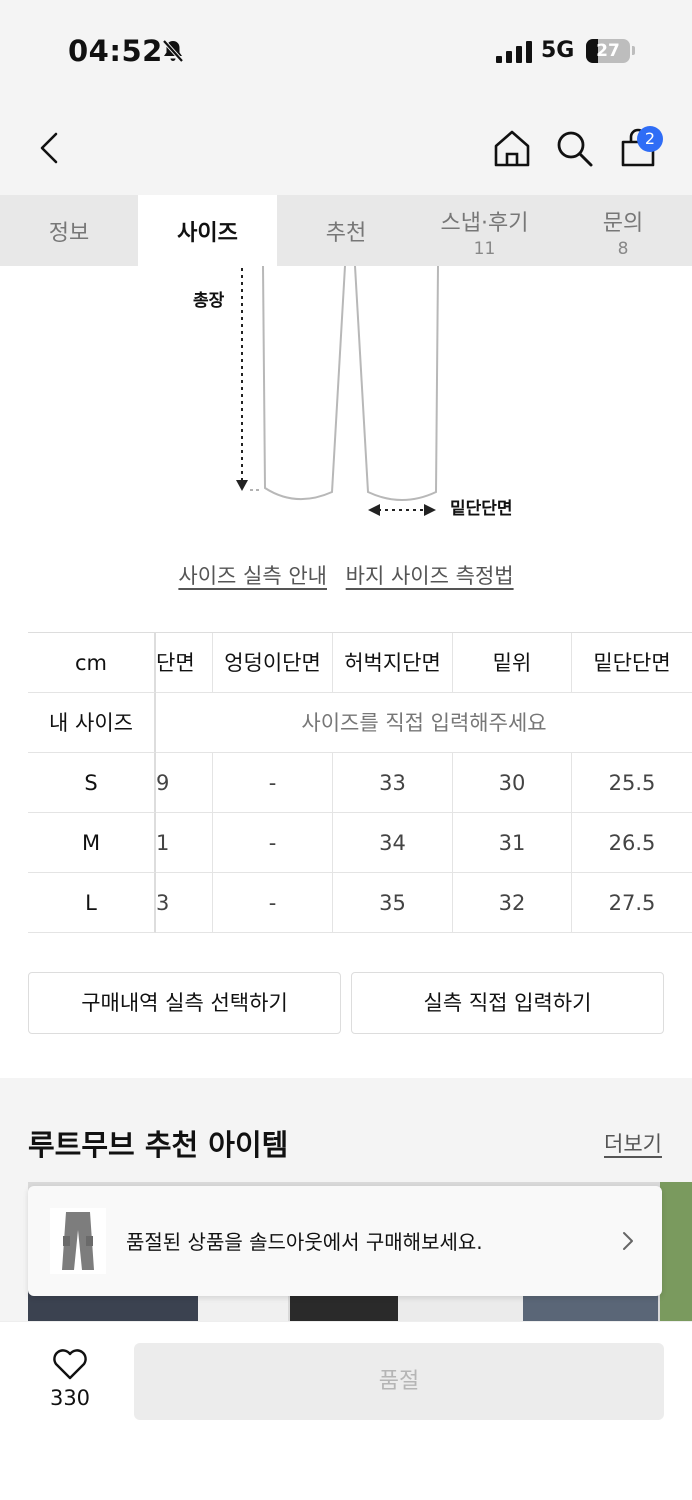  I want to click on tab-info: 정보, so click(69, 230).